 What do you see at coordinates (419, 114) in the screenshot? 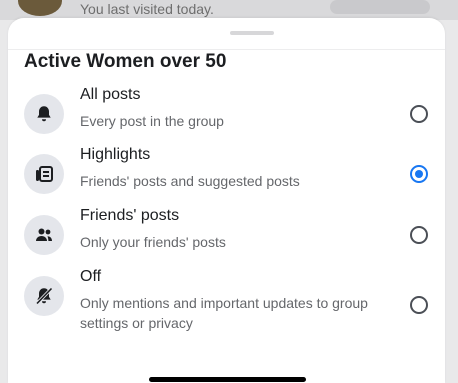
I see `radio-all-posts` at bounding box center [419, 114].